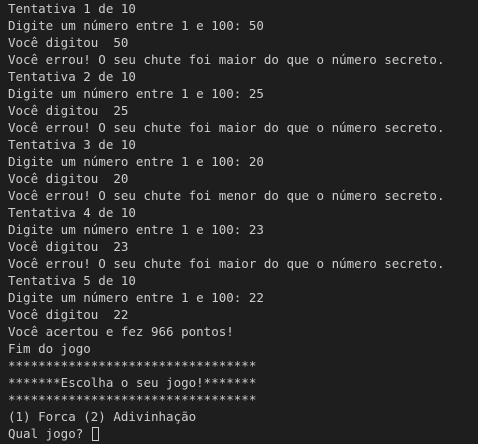 Image resolution: width=478 pixels, height=444 pixels. Describe the element at coordinates (132, 382) in the screenshot. I see `terminal-line: *******Escolha o seu jogo!*******` at that location.